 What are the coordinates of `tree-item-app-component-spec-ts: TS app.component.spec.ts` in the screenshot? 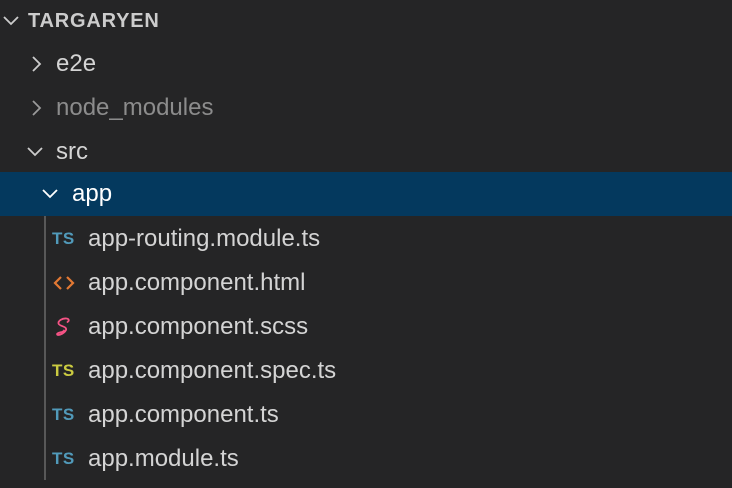 It's located at (366, 371).